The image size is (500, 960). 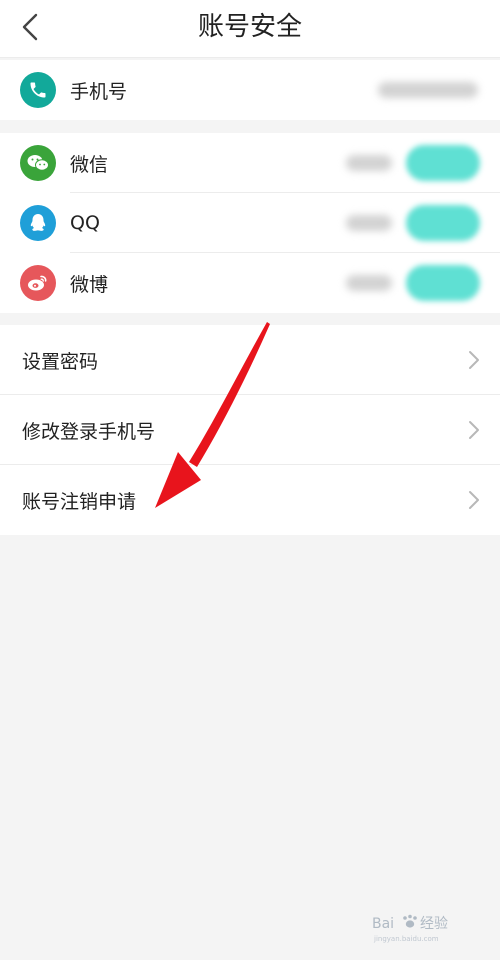 I want to click on wechat-row: 微信, so click(x=250, y=163).